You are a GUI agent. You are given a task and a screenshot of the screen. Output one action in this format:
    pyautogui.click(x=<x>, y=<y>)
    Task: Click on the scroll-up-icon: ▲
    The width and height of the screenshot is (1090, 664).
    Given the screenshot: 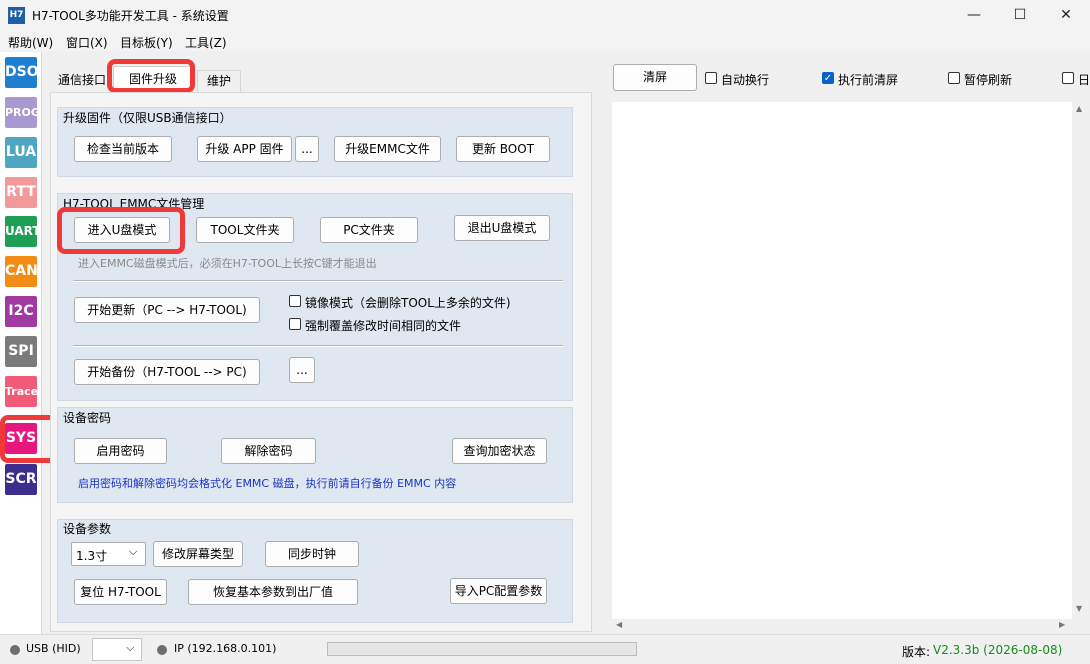 What is the action you would take?
    pyautogui.click(x=1079, y=108)
    